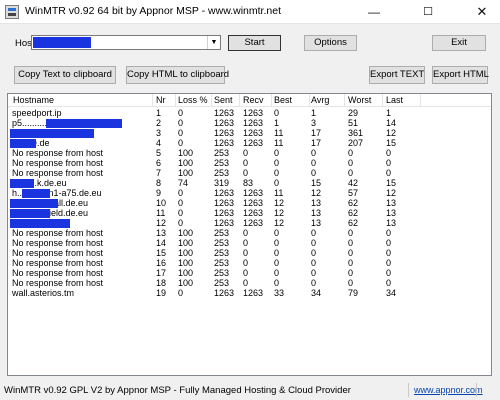 The width and height of the screenshot is (500, 400). What do you see at coordinates (359, 100) in the screenshot?
I see `col-worst: Worst` at bounding box center [359, 100].